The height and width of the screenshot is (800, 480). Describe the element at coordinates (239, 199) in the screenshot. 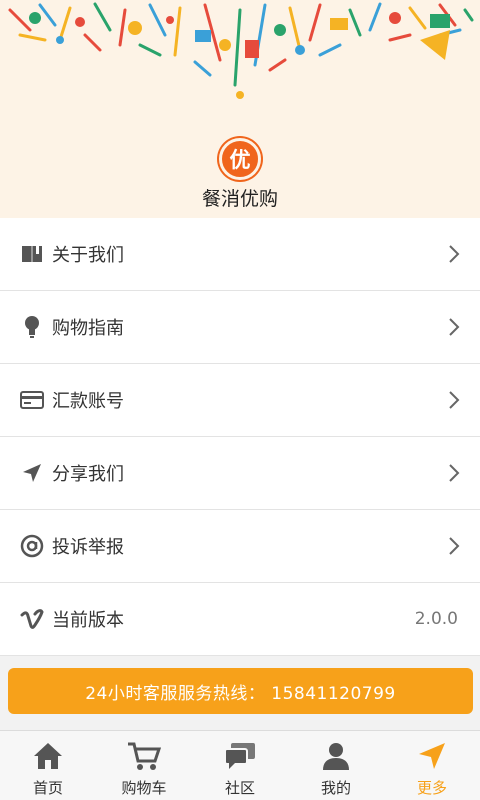

I see `brand-name: 餐消优购` at that location.